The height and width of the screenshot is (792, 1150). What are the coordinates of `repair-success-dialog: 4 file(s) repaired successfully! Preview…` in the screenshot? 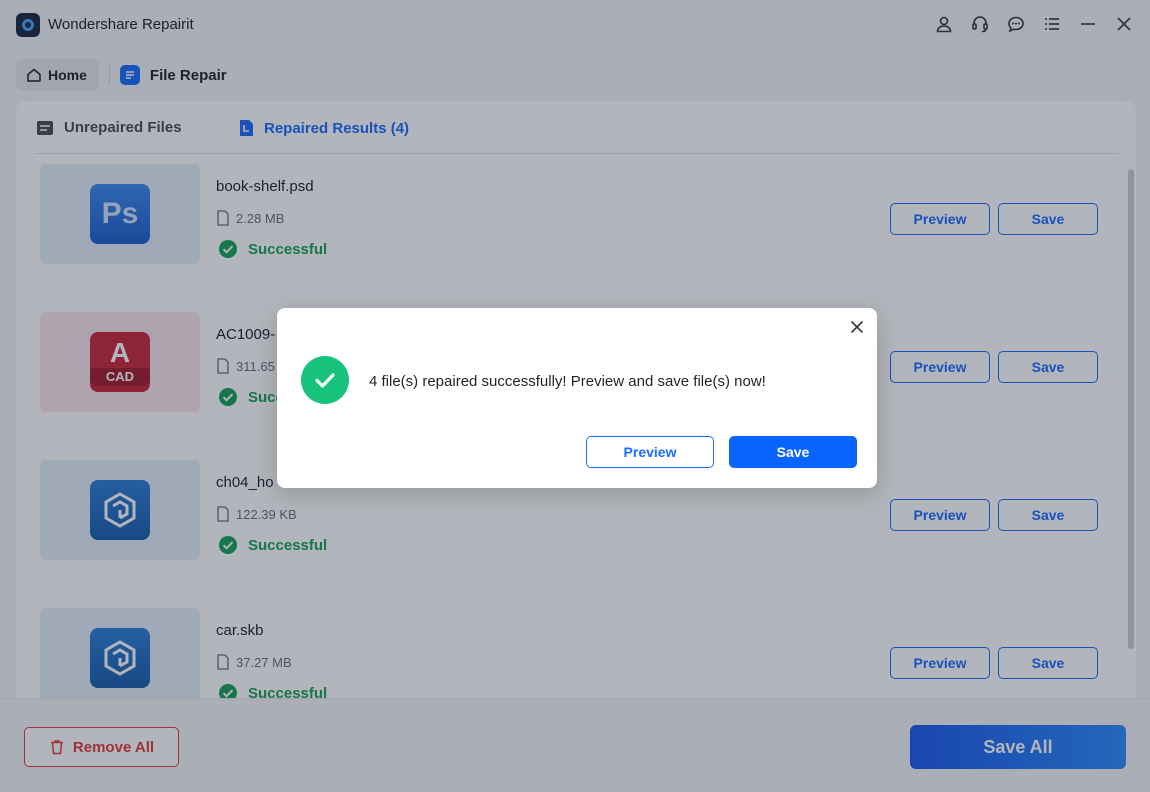 It's located at (577, 398).